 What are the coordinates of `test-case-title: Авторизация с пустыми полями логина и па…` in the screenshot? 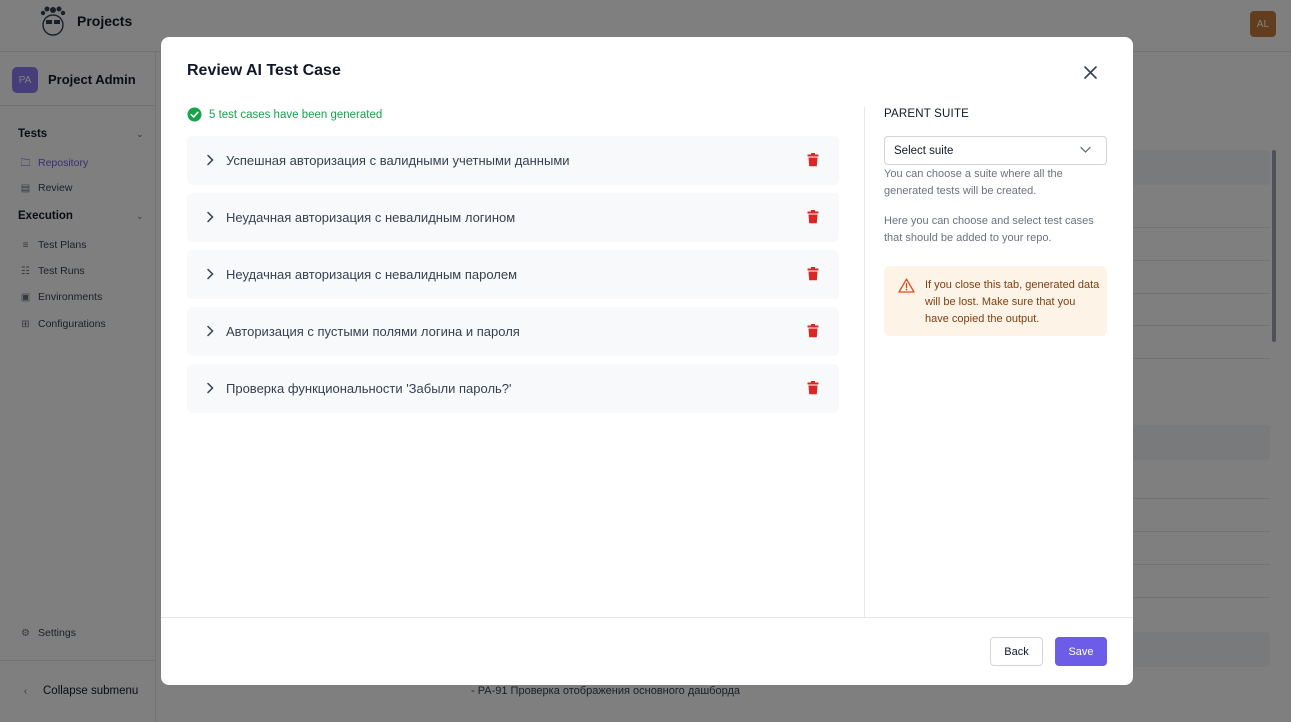 It's located at (373, 331).